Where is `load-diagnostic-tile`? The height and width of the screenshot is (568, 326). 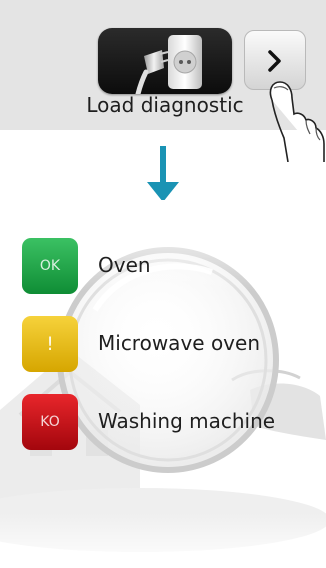
load-diagnostic-tile is located at coordinates (165, 61).